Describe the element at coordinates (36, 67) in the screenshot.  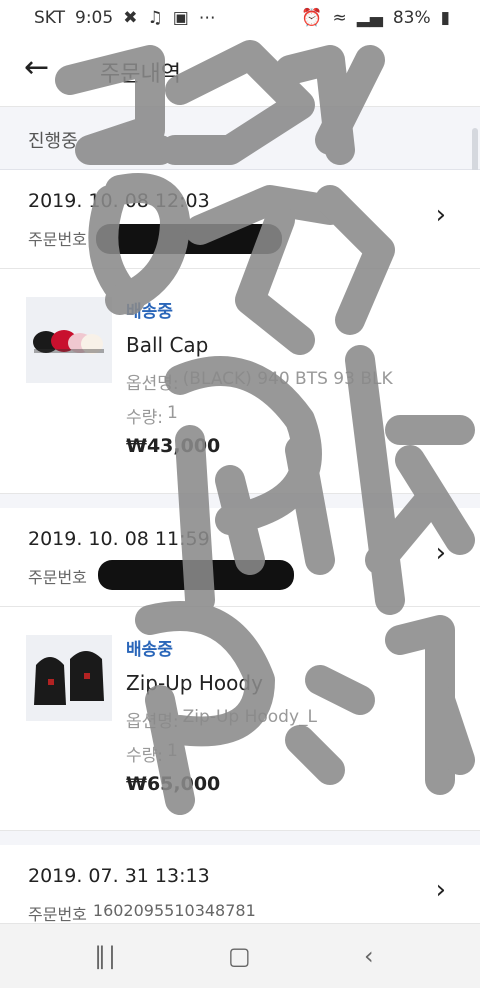
I see `back-arrow-icon: ←` at that location.